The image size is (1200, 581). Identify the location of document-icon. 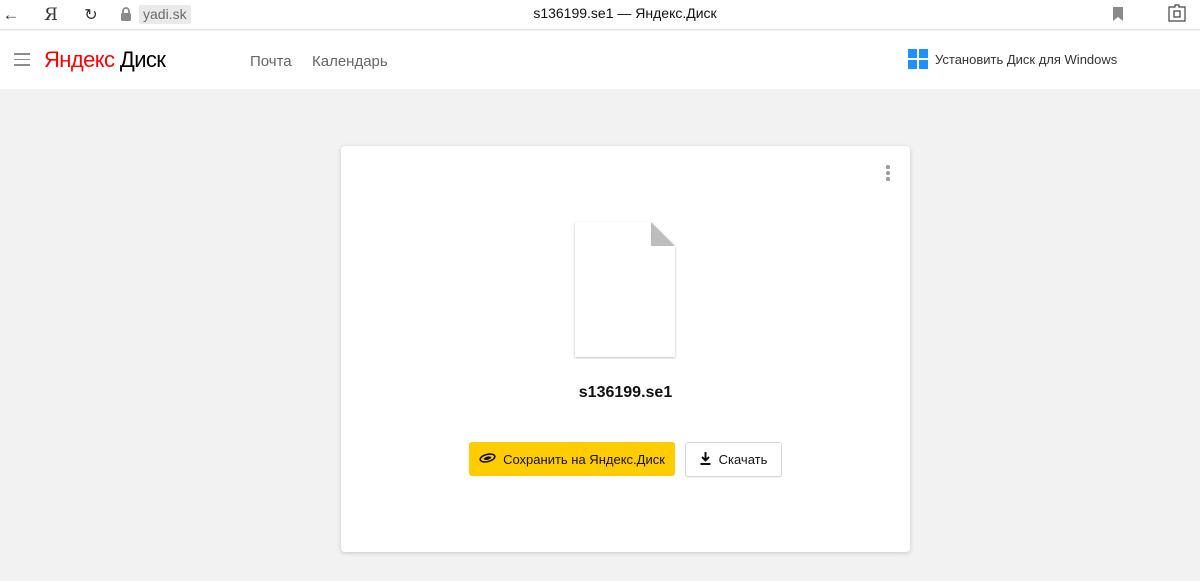
(625, 290).